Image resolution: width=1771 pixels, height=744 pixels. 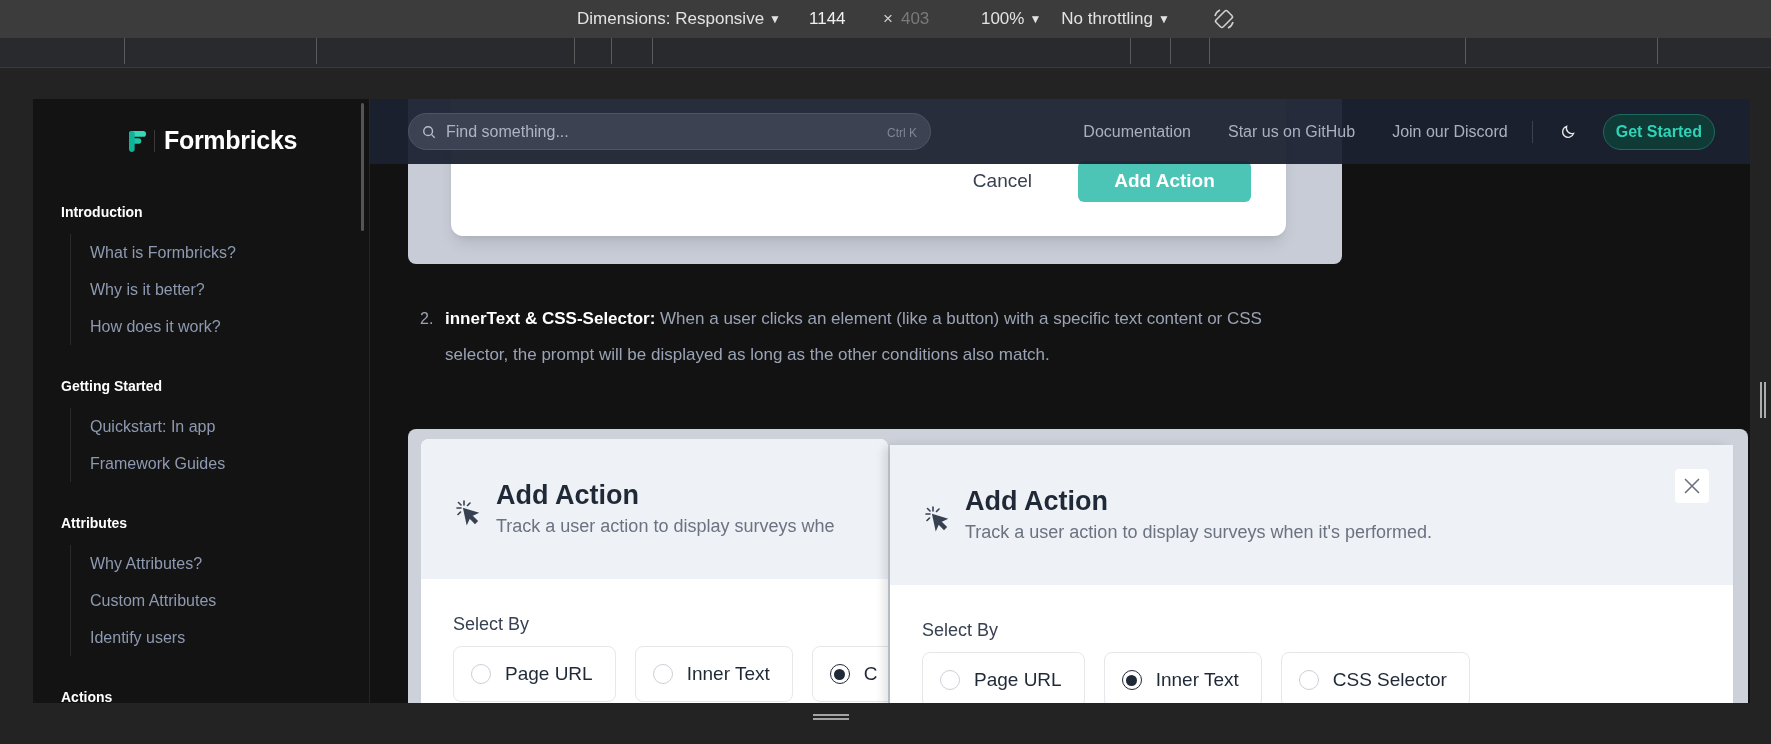 I want to click on height-field: 403, so click(x=930, y=19).